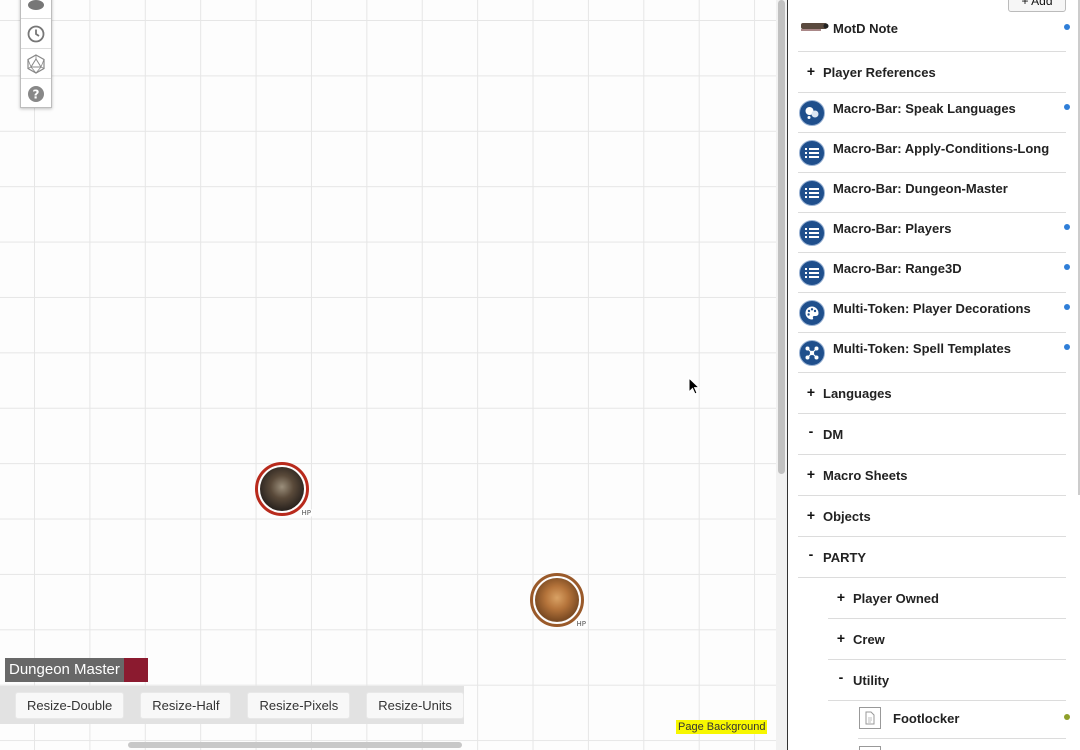 This screenshot has height=750, width=1080. Describe the element at coordinates (135, 670) in the screenshot. I see `player-color-swatch` at that location.